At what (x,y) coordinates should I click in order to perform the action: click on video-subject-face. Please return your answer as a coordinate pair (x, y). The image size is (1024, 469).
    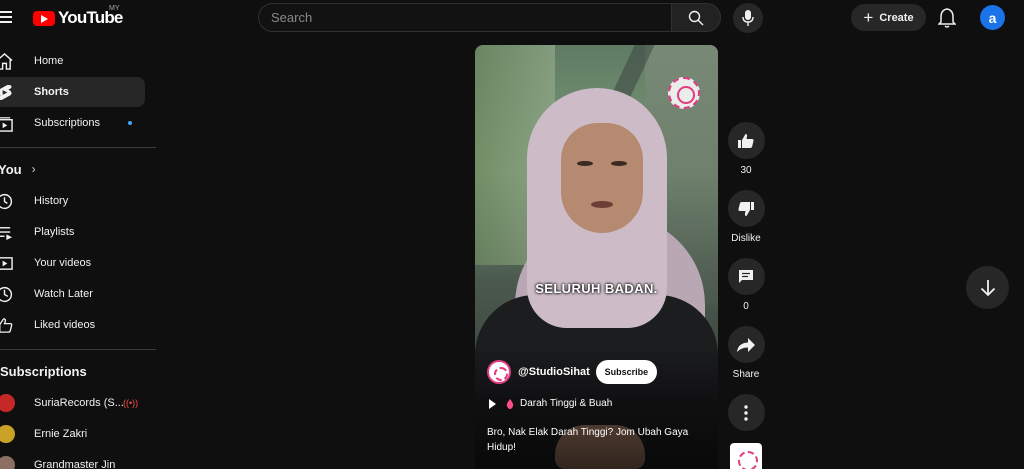
    Looking at the image, I should click on (602, 178).